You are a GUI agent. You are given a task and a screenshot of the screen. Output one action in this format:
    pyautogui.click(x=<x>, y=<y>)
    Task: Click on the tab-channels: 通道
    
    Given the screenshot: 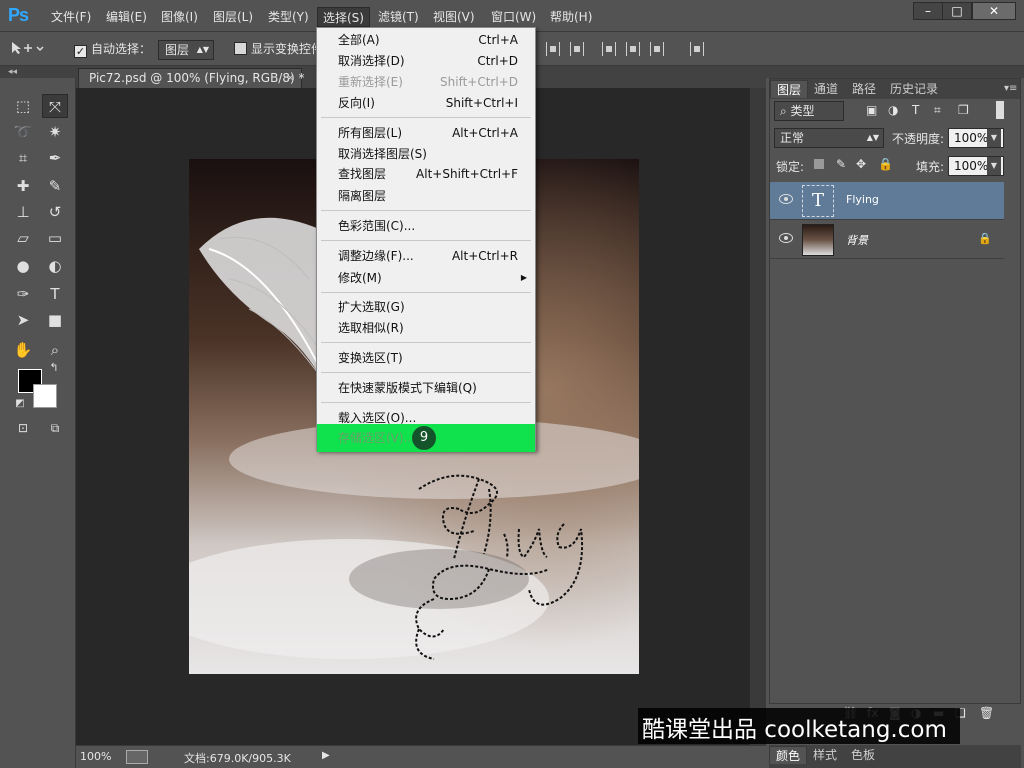 What is the action you would take?
    pyautogui.click(x=826, y=89)
    